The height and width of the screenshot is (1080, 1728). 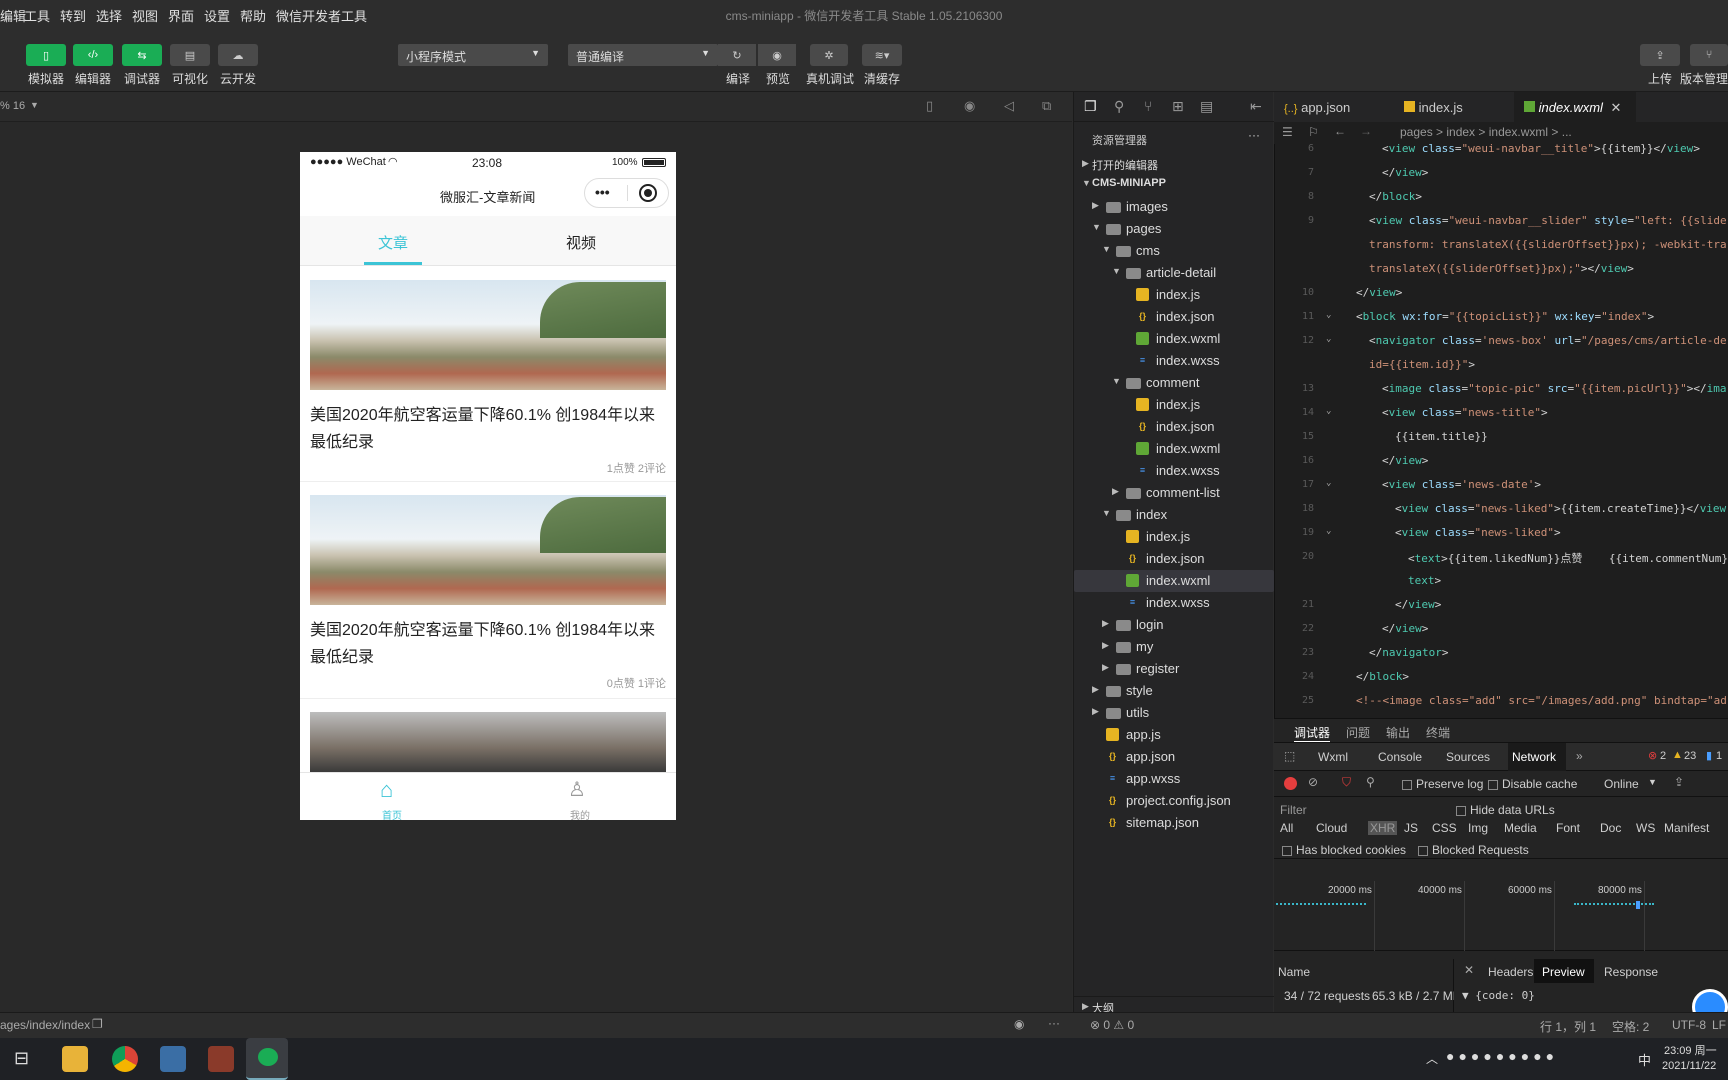 I want to click on editor-toggle-button: ‹/›, so click(x=93, y=55).